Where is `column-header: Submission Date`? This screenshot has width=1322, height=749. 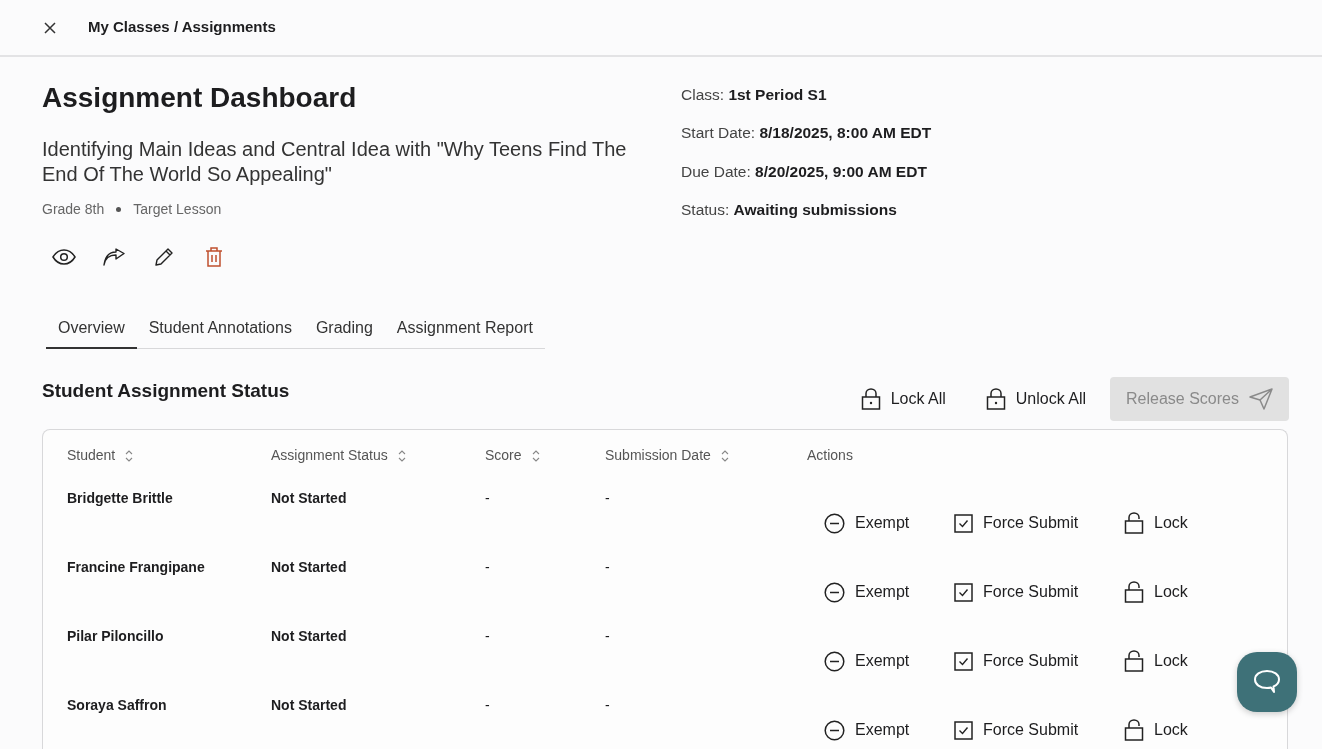
column-header: Submission Date is located at coordinates (658, 456).